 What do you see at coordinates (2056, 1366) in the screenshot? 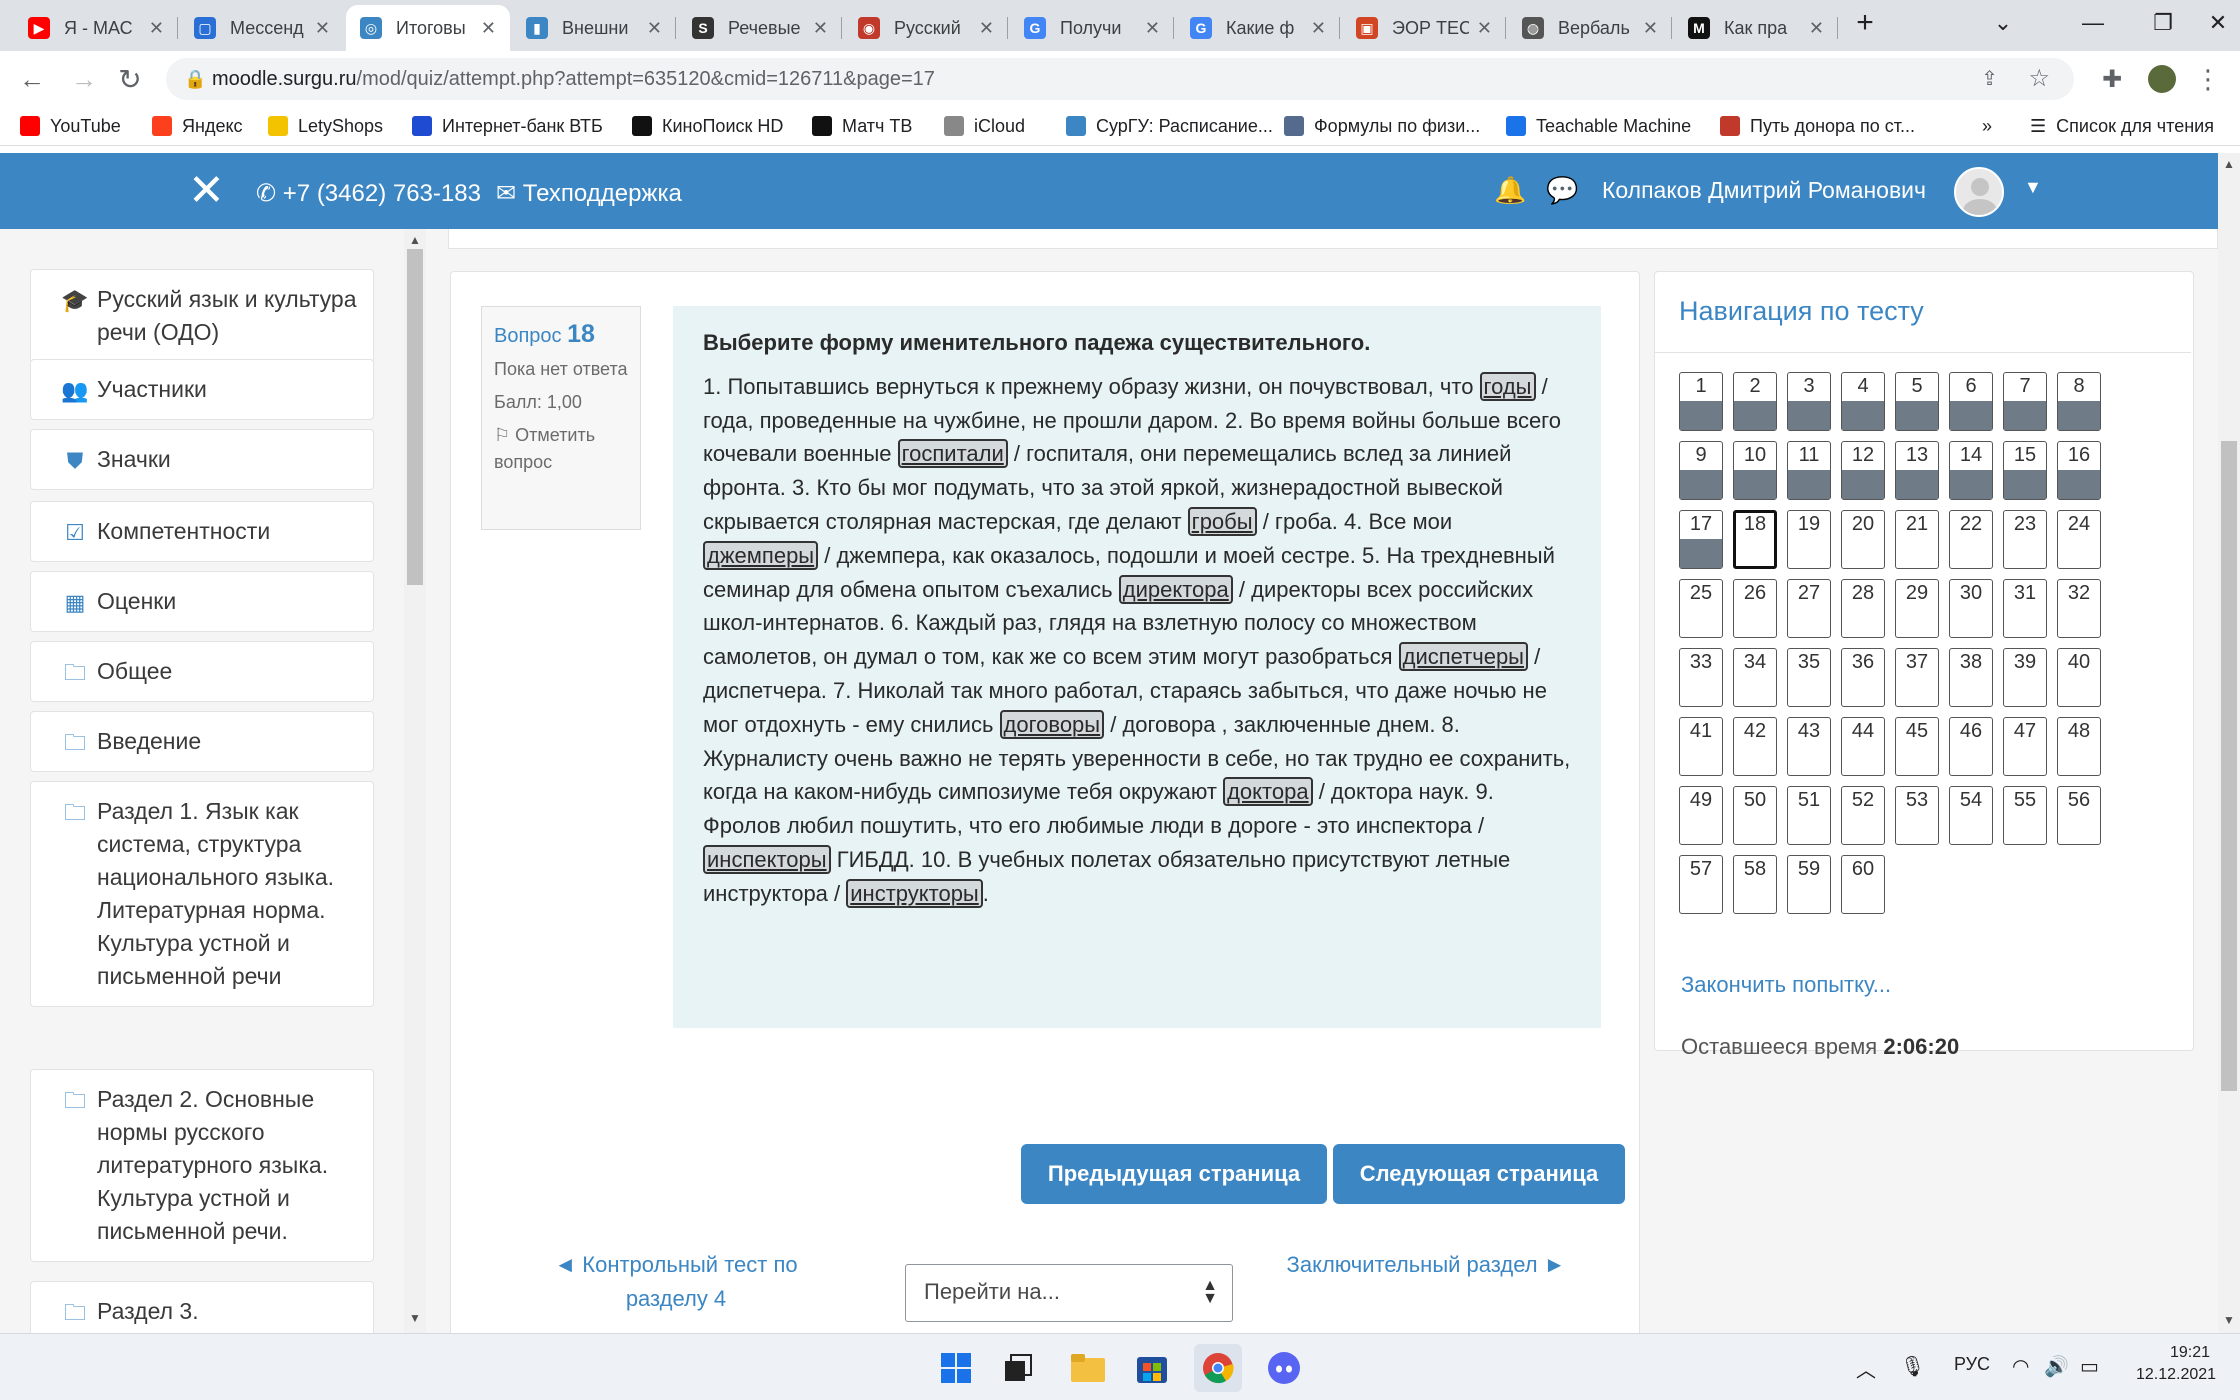
I see `volume-icon: 🔊` at bounding box center [2056, 1366].